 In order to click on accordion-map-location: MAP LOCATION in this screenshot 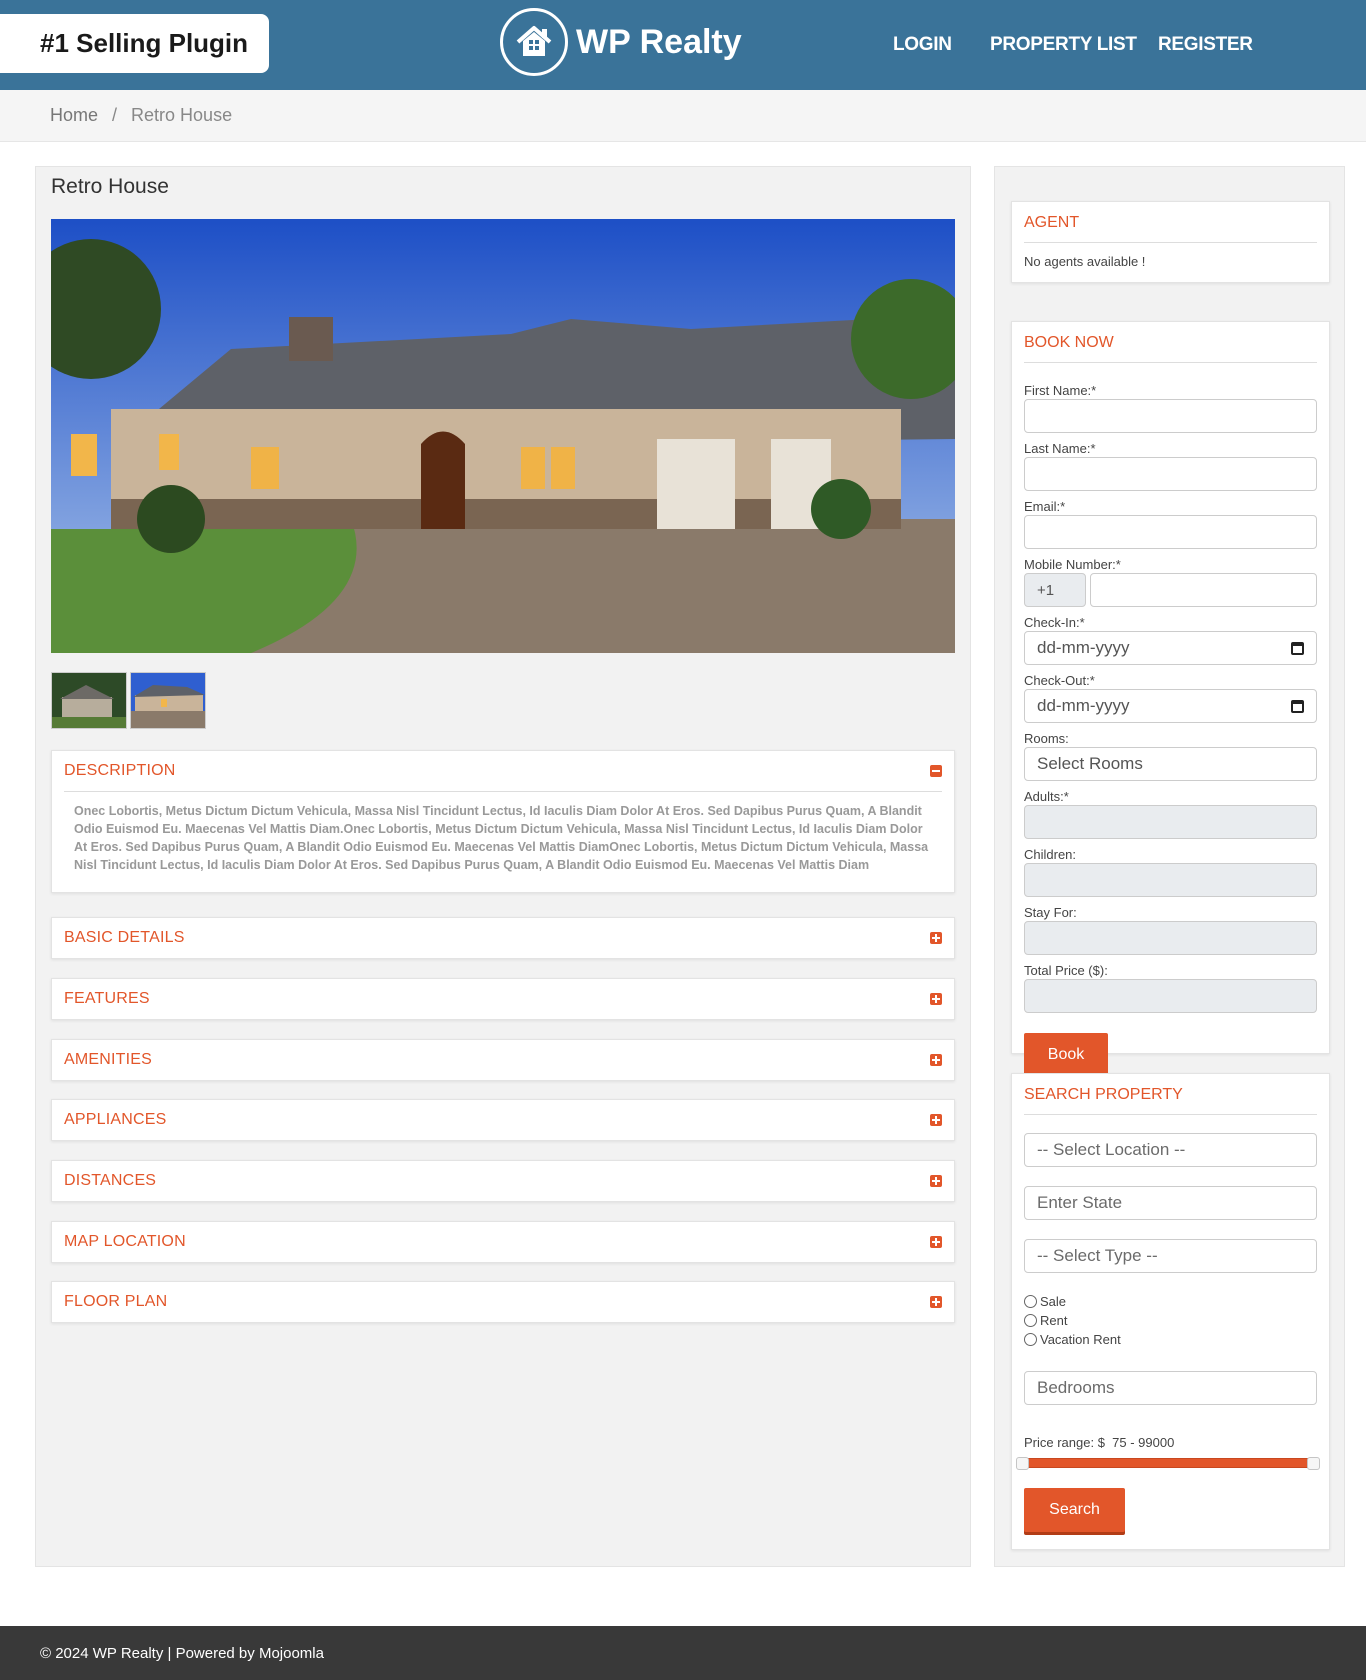, I will do `click(503, 1242)`.